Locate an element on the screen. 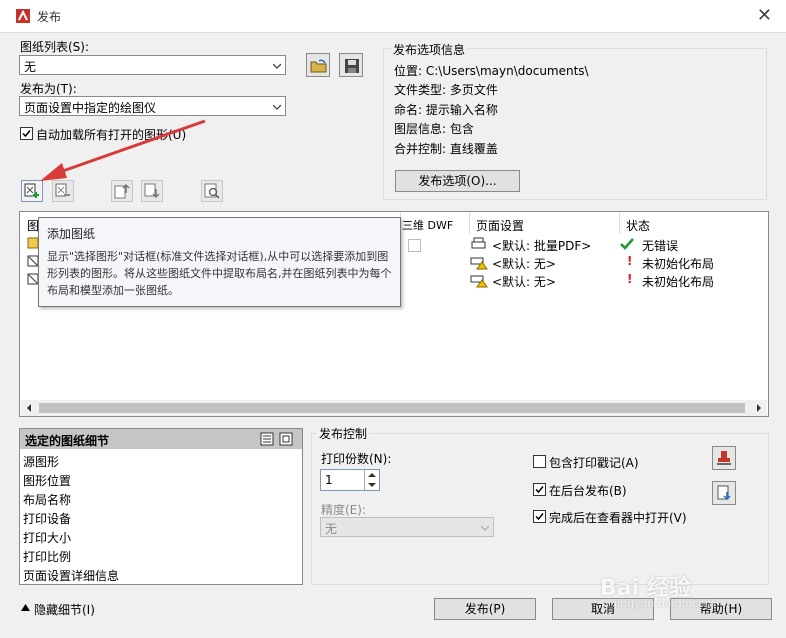  detail-layout-name: 布局名称 is located at coordinates (47, 500).